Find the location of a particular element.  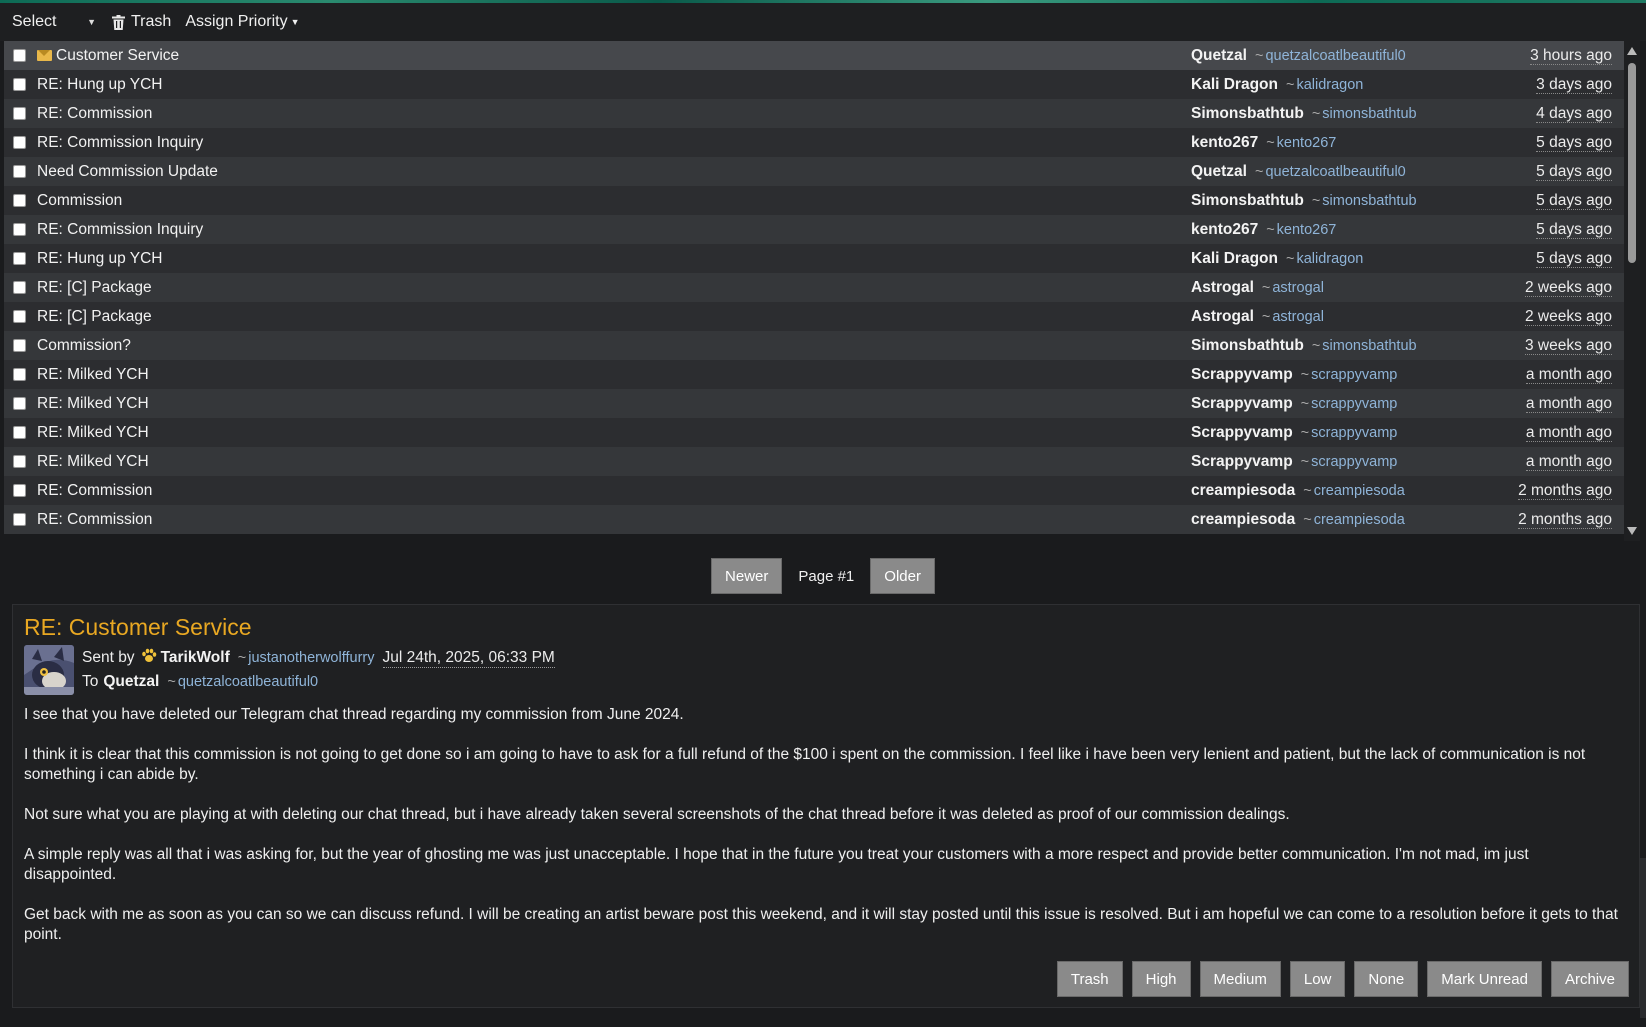

scroll-down-arrow-icon is located at coordinates (1632, 531).